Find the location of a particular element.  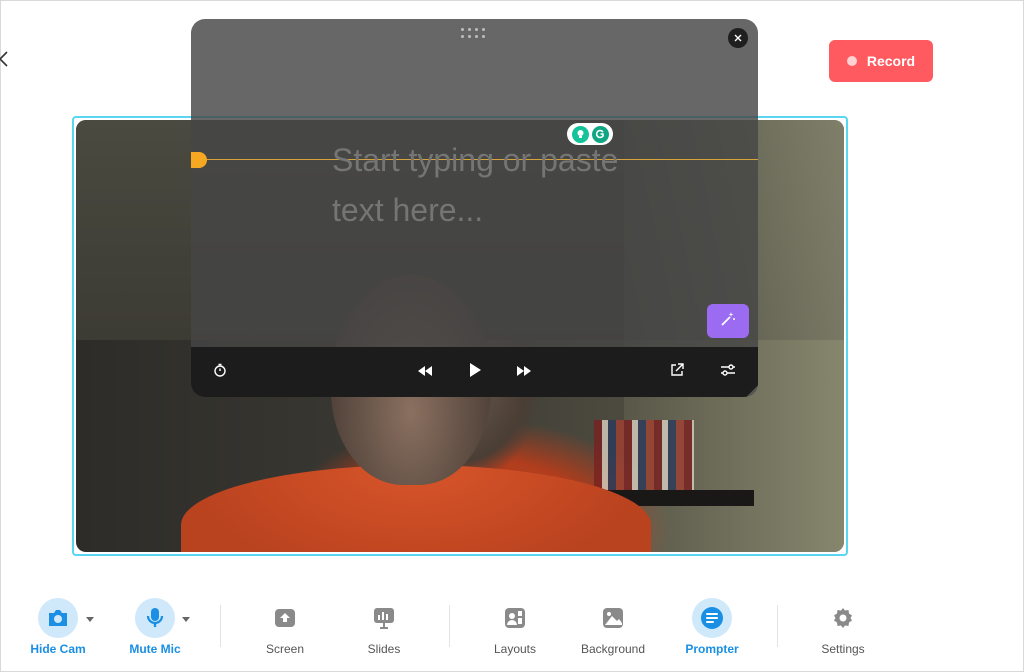

prompter-text-input is located at coordinates (482, 185).